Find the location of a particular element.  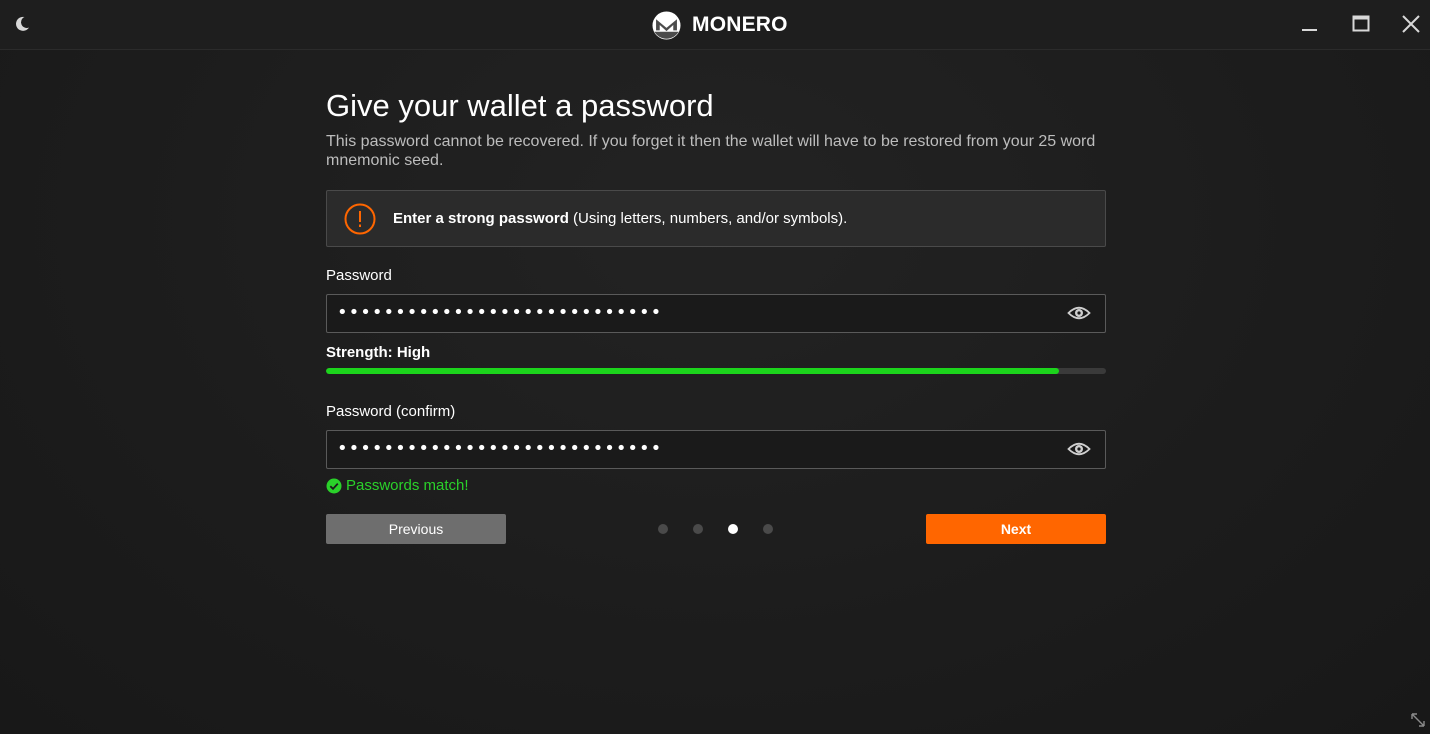

password-match-status: Passwords match! is located at coordinates (397, 485).